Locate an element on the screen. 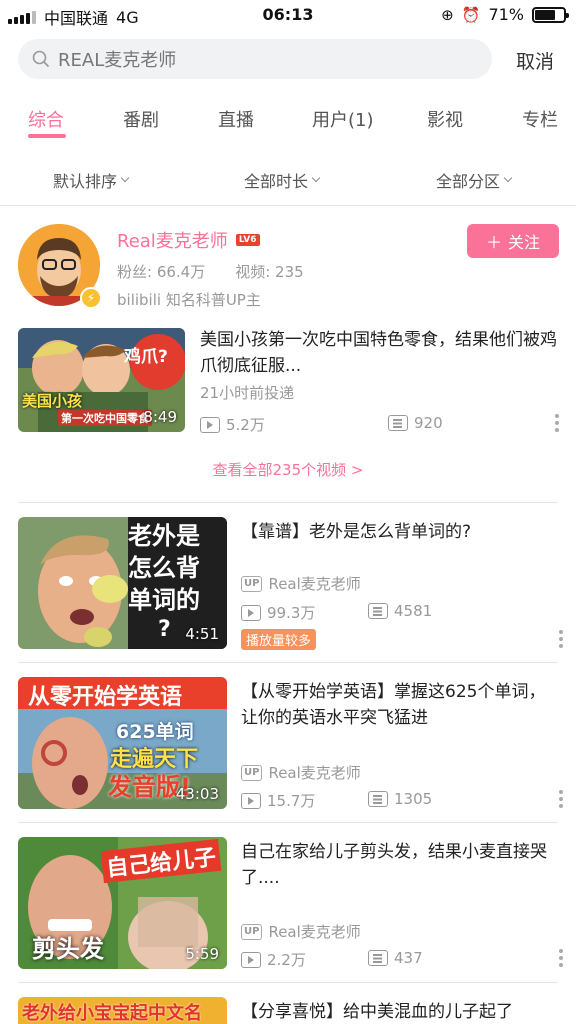 This screenshot has width=576, height=1024. danmaku-count: 437 is located at coordinates (395, 958).